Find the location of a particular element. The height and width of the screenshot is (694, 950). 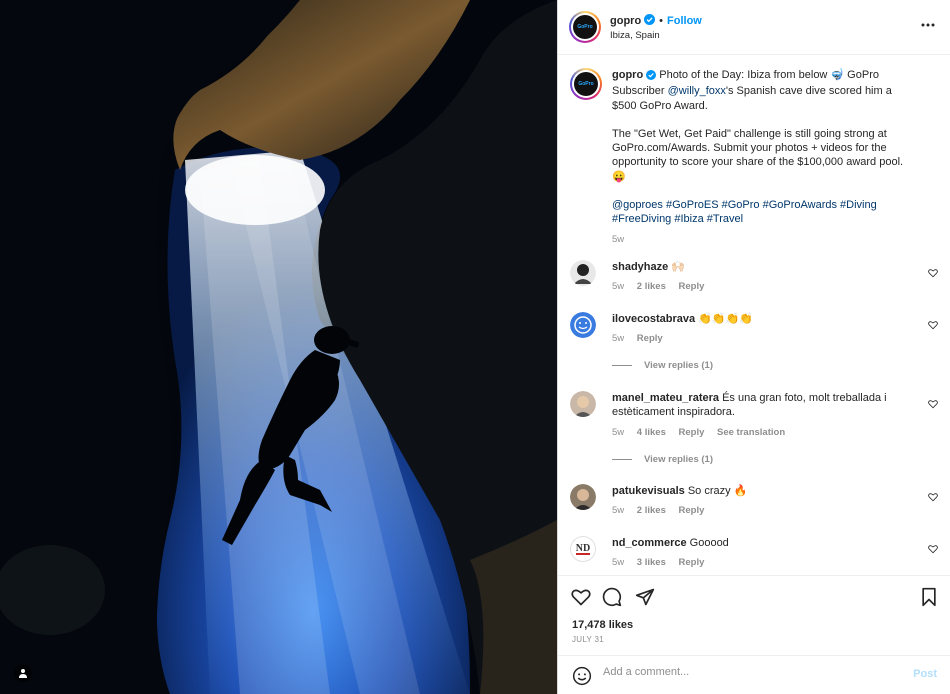

avatar: ND is located at coordinates (583, 549).